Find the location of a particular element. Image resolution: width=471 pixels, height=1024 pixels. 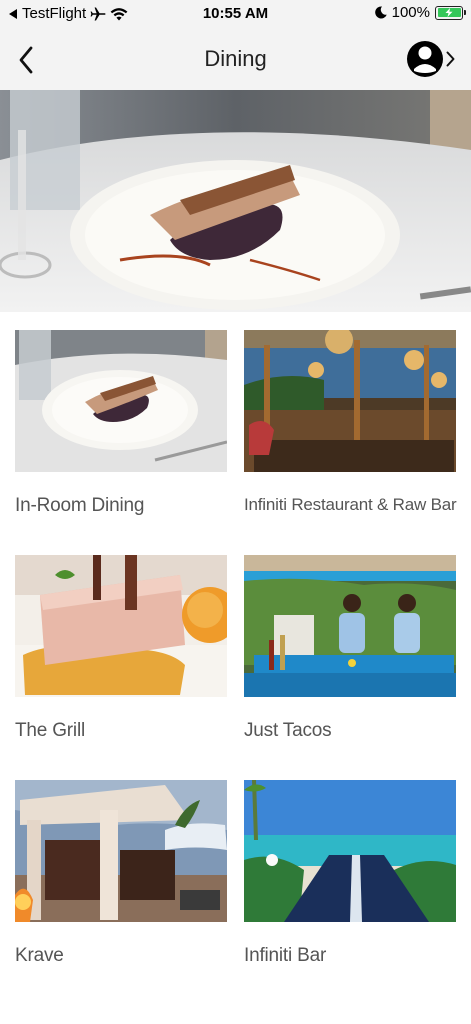

restaurant-card-in-room-dining: In-Room Dining is located at coordinates (121, 423).